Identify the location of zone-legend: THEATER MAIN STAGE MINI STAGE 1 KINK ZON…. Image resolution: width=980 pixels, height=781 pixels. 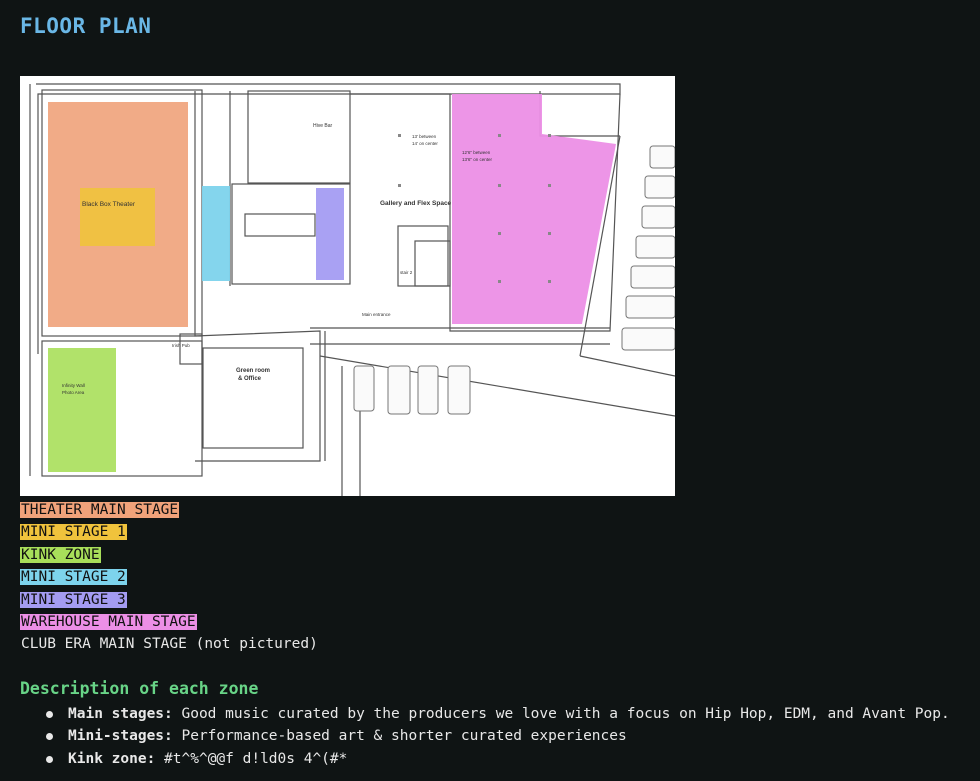
(169, 577).